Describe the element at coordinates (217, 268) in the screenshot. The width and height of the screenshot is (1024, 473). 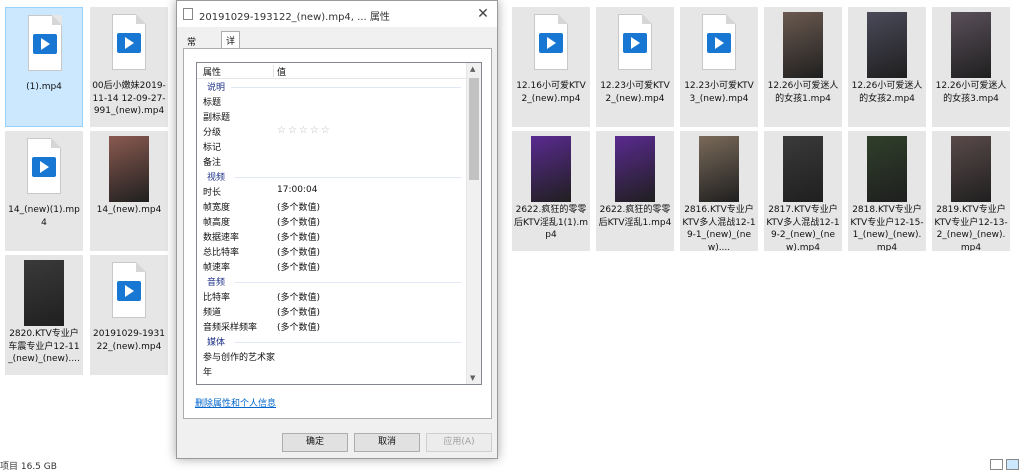
I see `property-name: 帧速率` at that location.